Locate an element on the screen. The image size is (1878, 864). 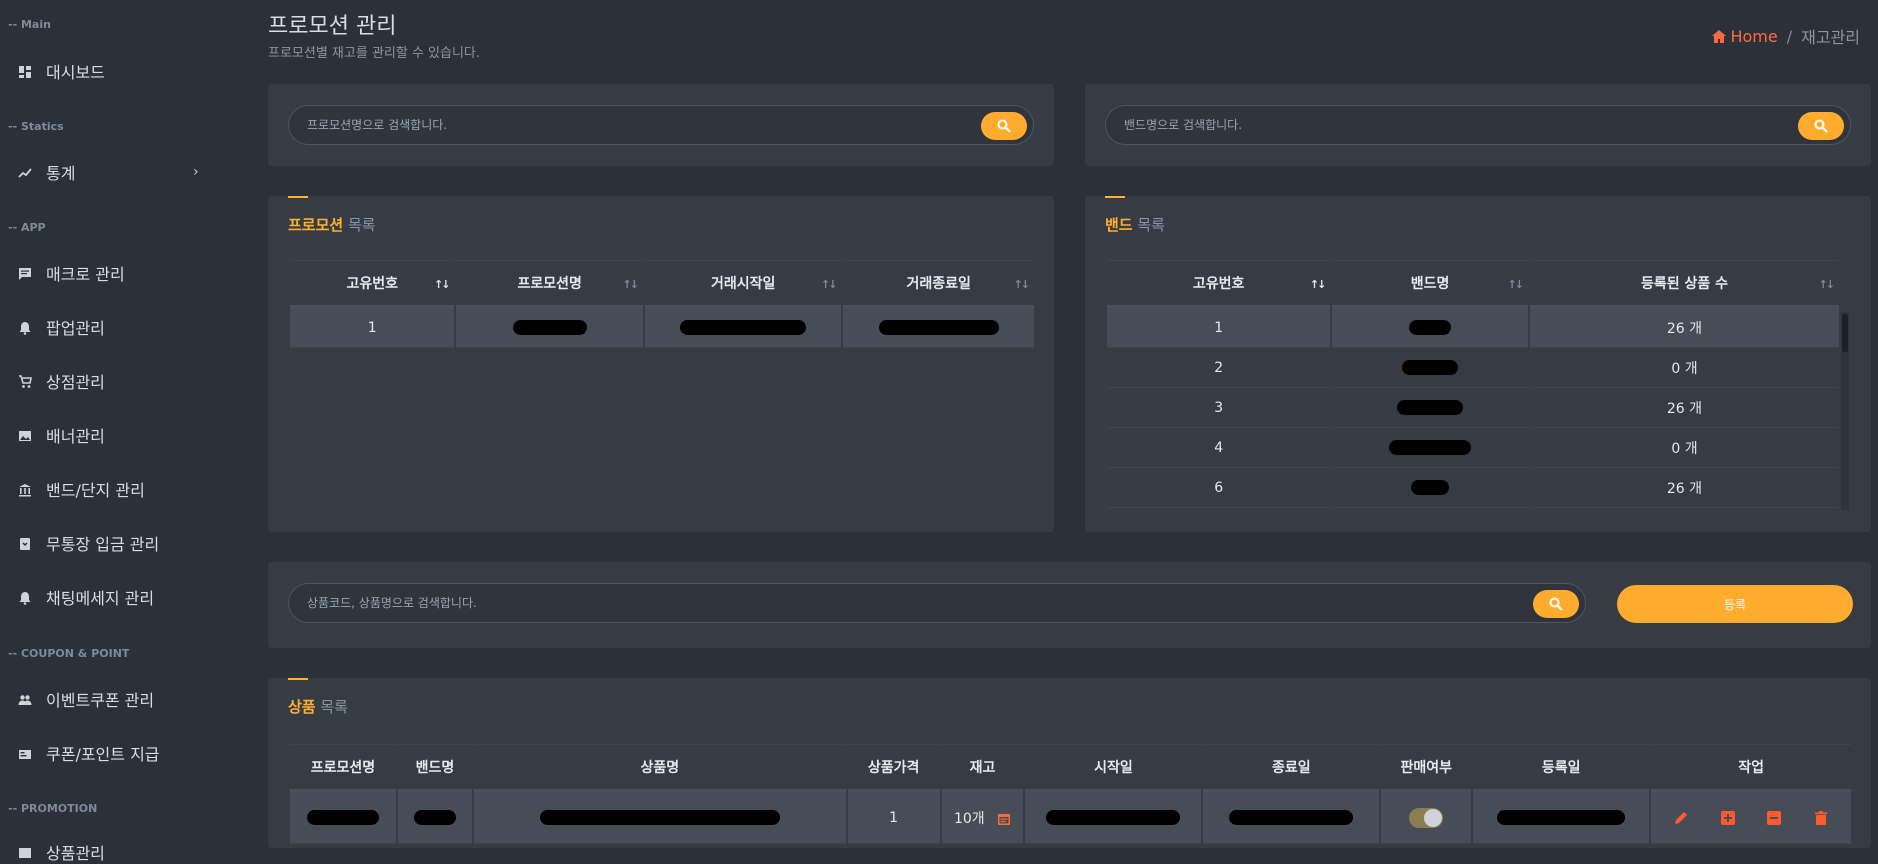
column-header-label: 고유번호 is located at coordinates (1218, 284).